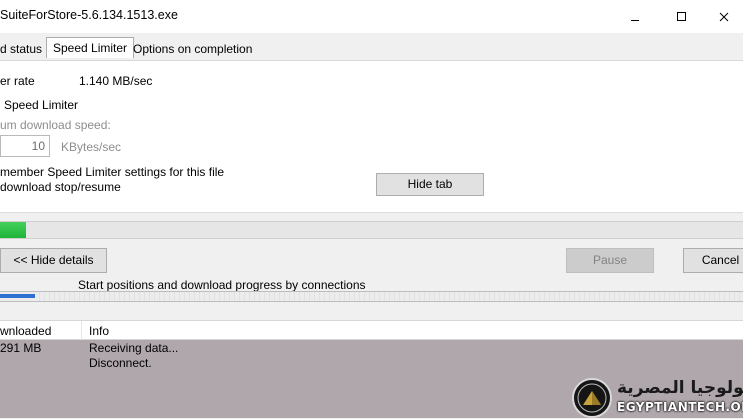 Image resolution: width=743 pixels, height=419 pixels. I want to click on hide-tab-button: Hide tab, so click(430, 184).